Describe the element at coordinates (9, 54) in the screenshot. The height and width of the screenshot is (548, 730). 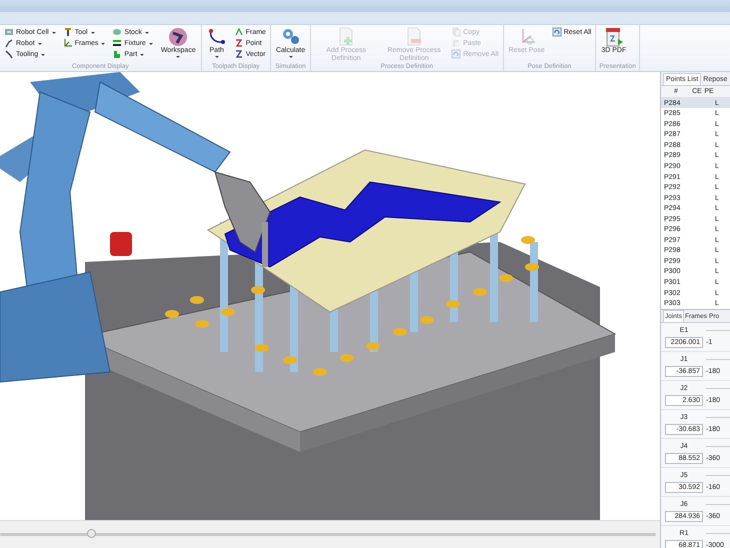
I see `tooling-icon` at that location.